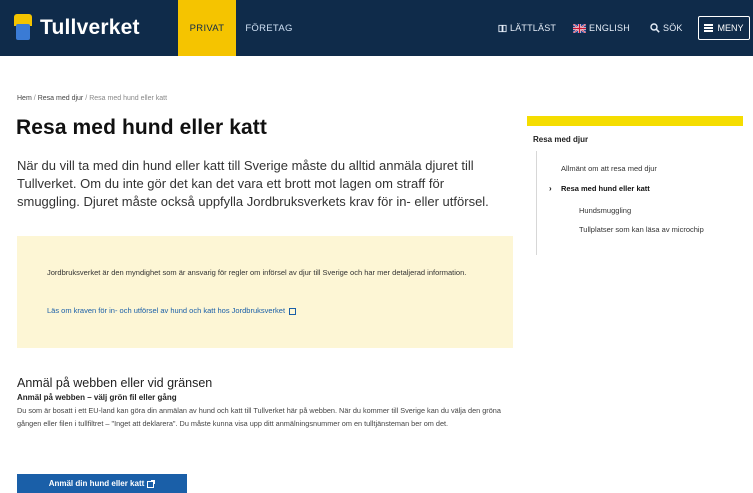  What do you see at coordinates (635, 121) in the screenshot?
I see `sidebar-accent-bar` at bounding box center [635, 121].